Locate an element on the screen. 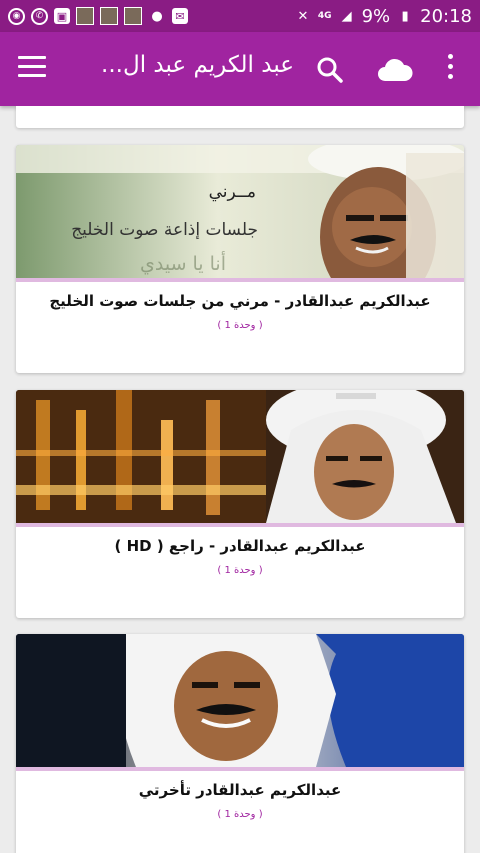 The width and height of the screenshot is (480, 853). system-icons: ✕ 4G ◢ 9% ▮ 20:18 is located at coordinates (383, 16).